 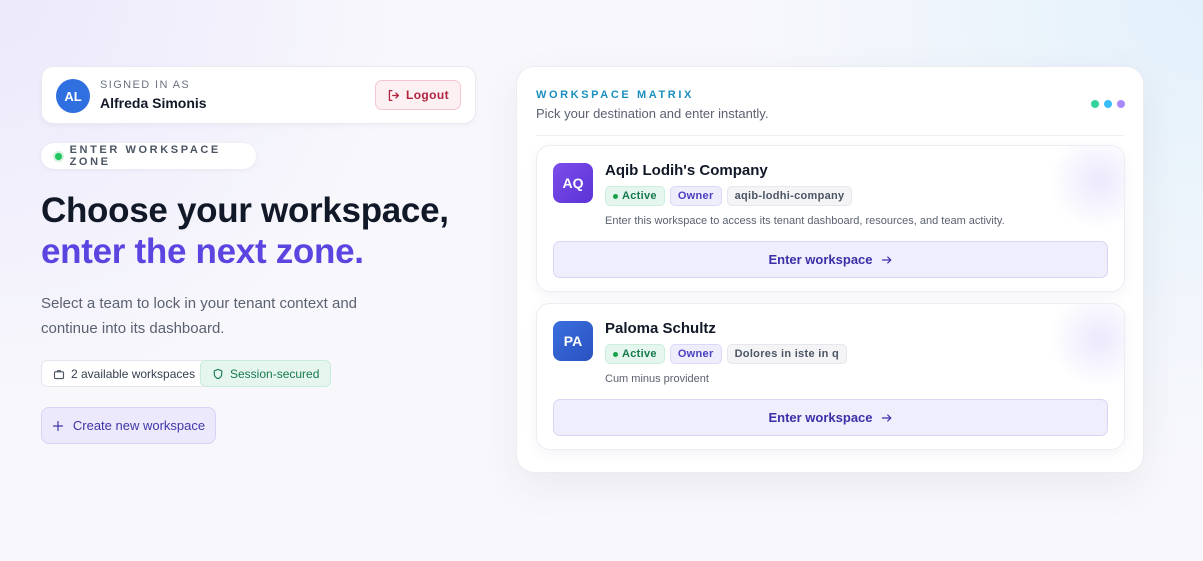 What do you see at coordinates (153, 103) in the screenshot?
I see `user-name: Alfreda Simonis` at bounding box center [153, 103].